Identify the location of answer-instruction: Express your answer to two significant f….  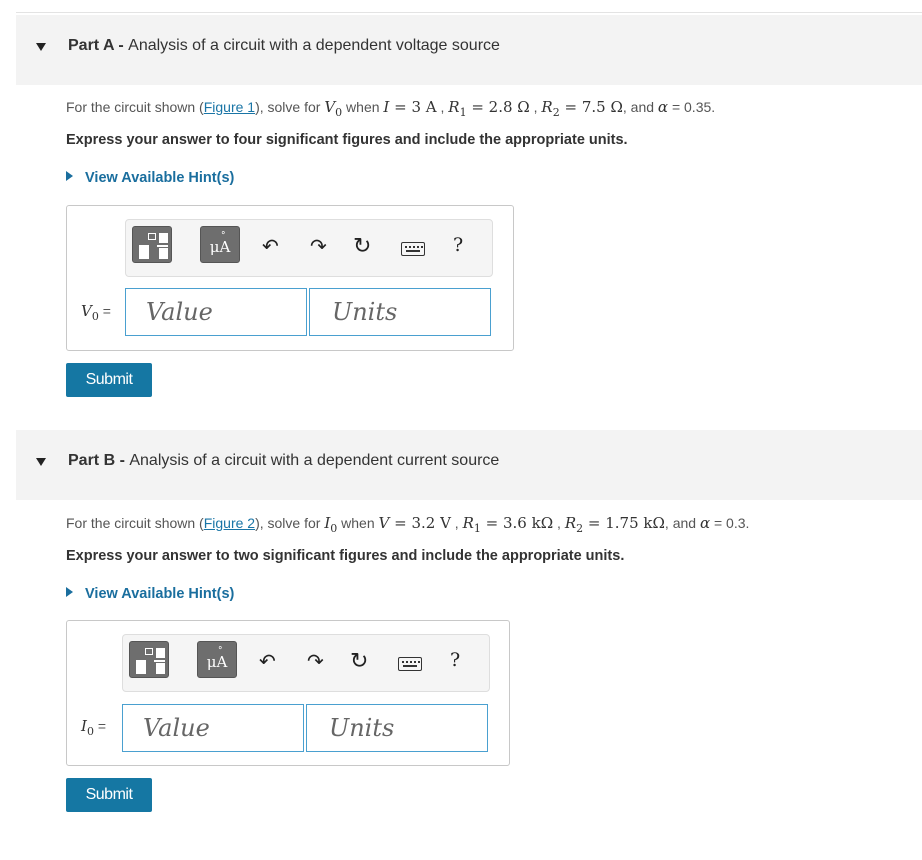
(345, 556).